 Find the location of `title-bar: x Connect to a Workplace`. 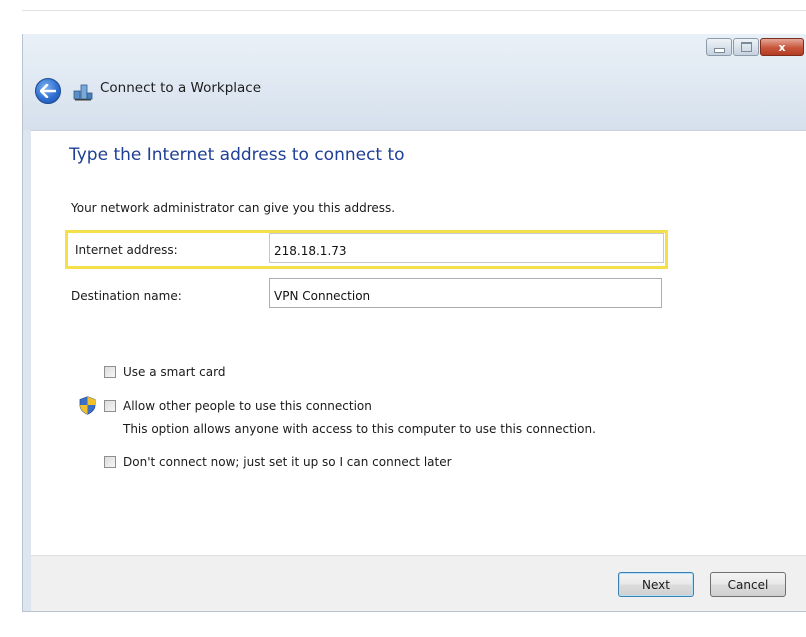

title-bar: x Connect to a Workplace is located at coordinates (414, 82).